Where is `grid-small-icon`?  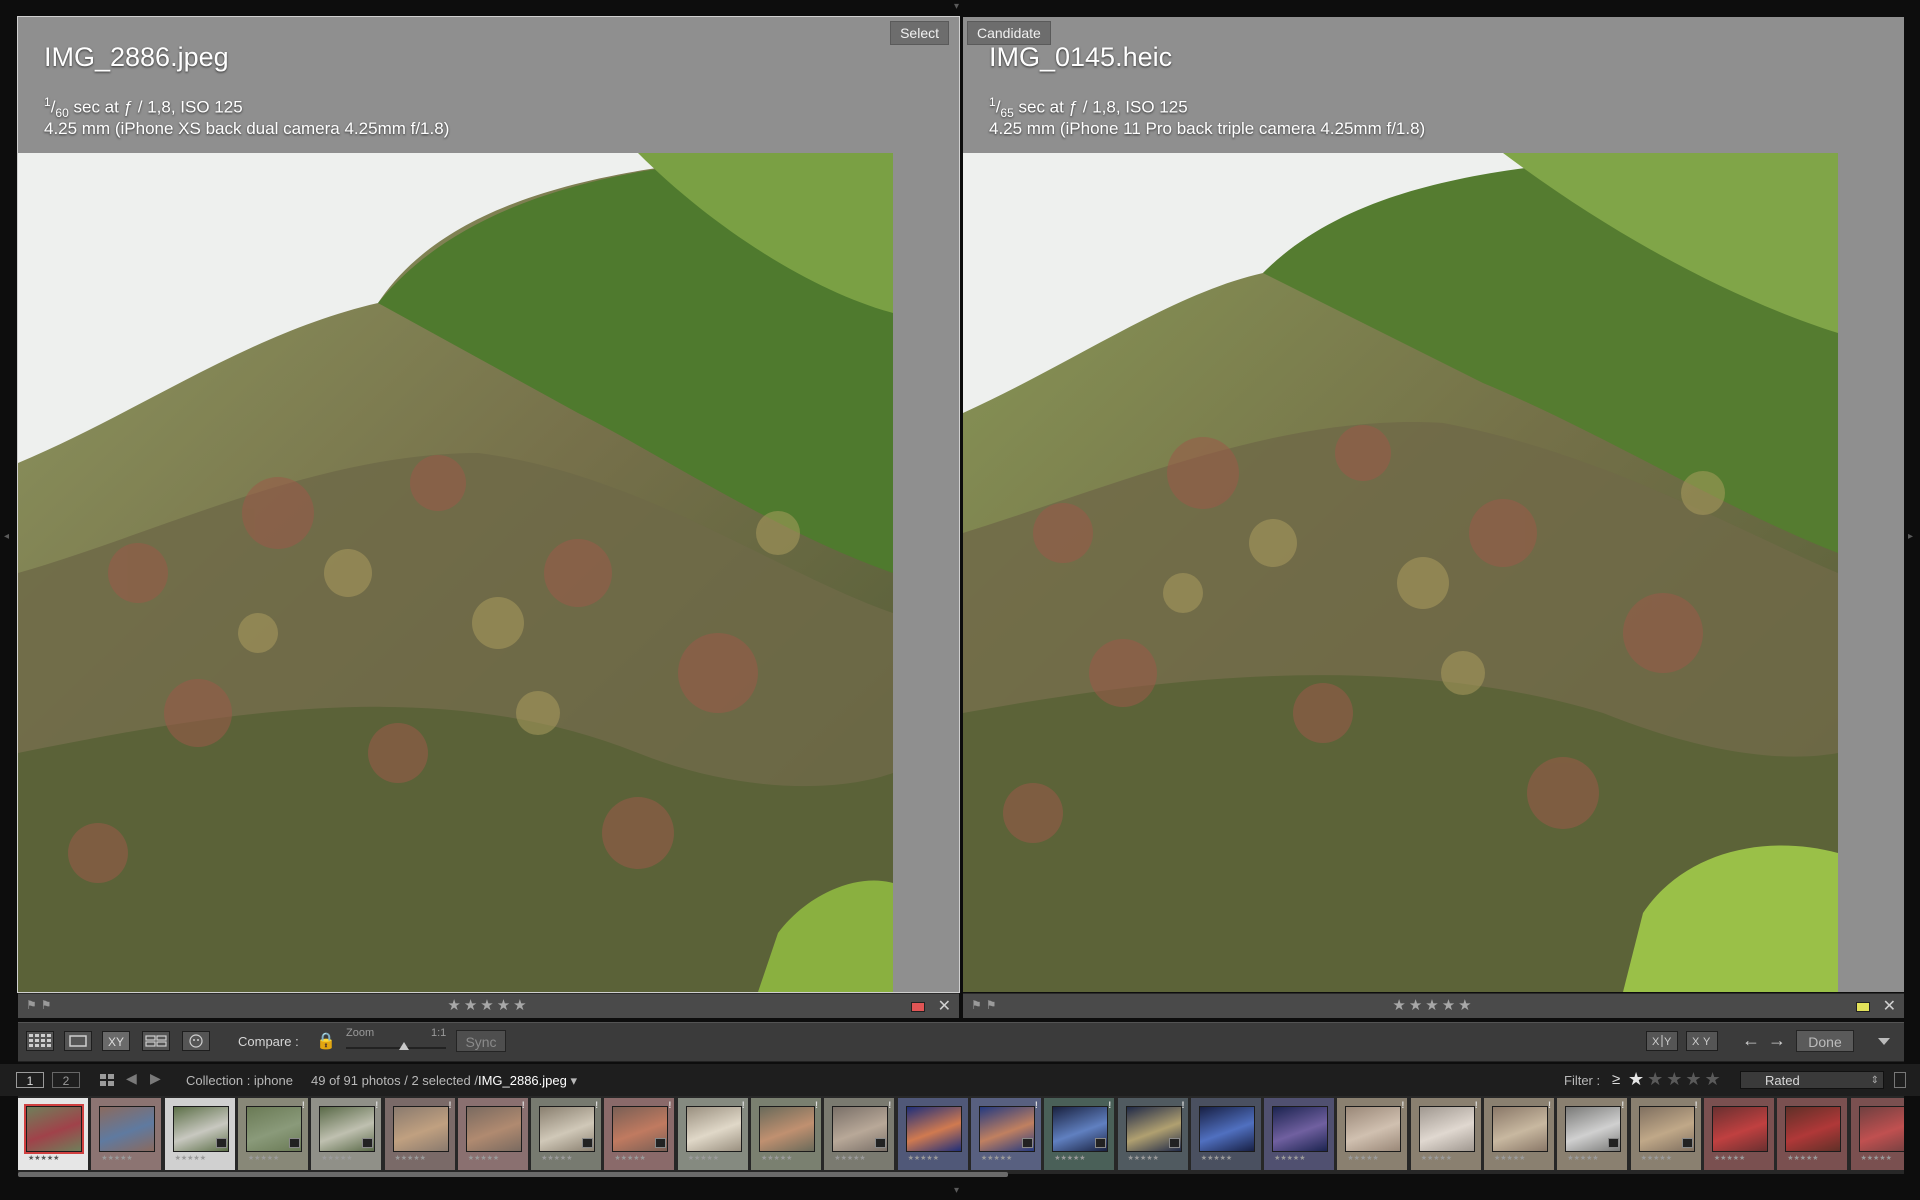
grid-small-icon is located at coordinates (107, 1080).